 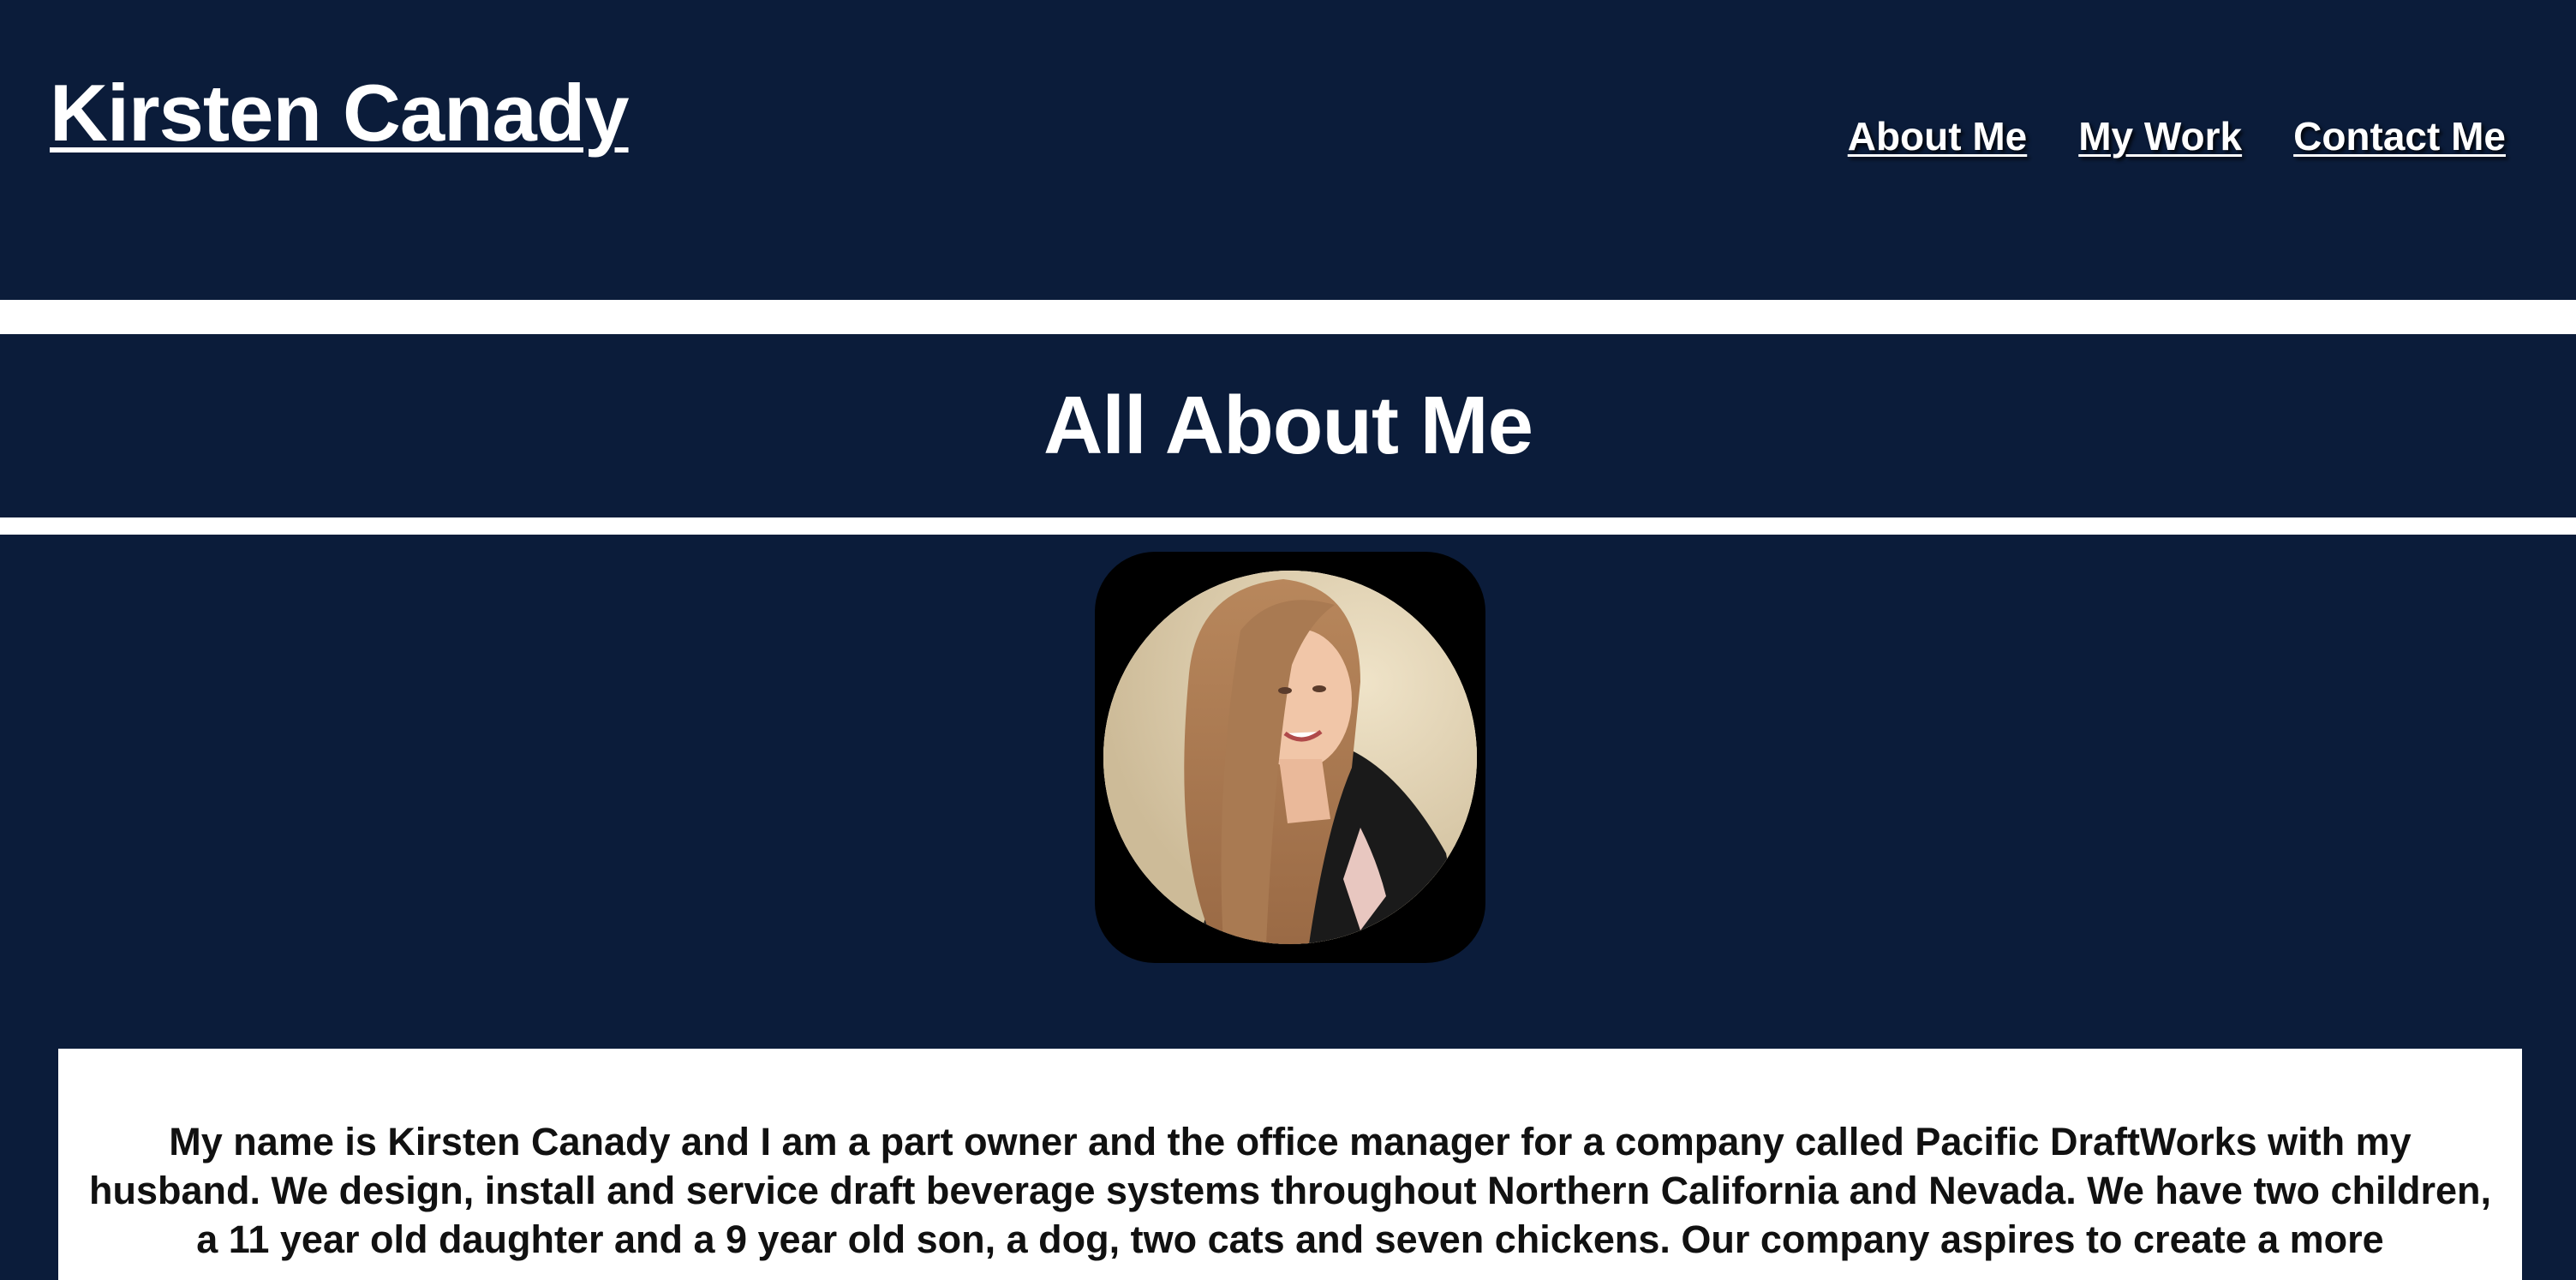 I want to click on profile-photo-icon, so click(x=1290, y=757).